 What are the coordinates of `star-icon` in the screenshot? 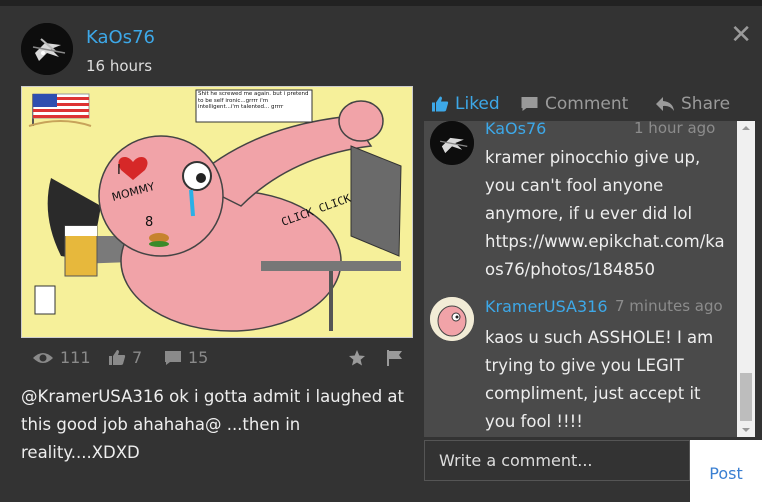 It's located at (357, 358).